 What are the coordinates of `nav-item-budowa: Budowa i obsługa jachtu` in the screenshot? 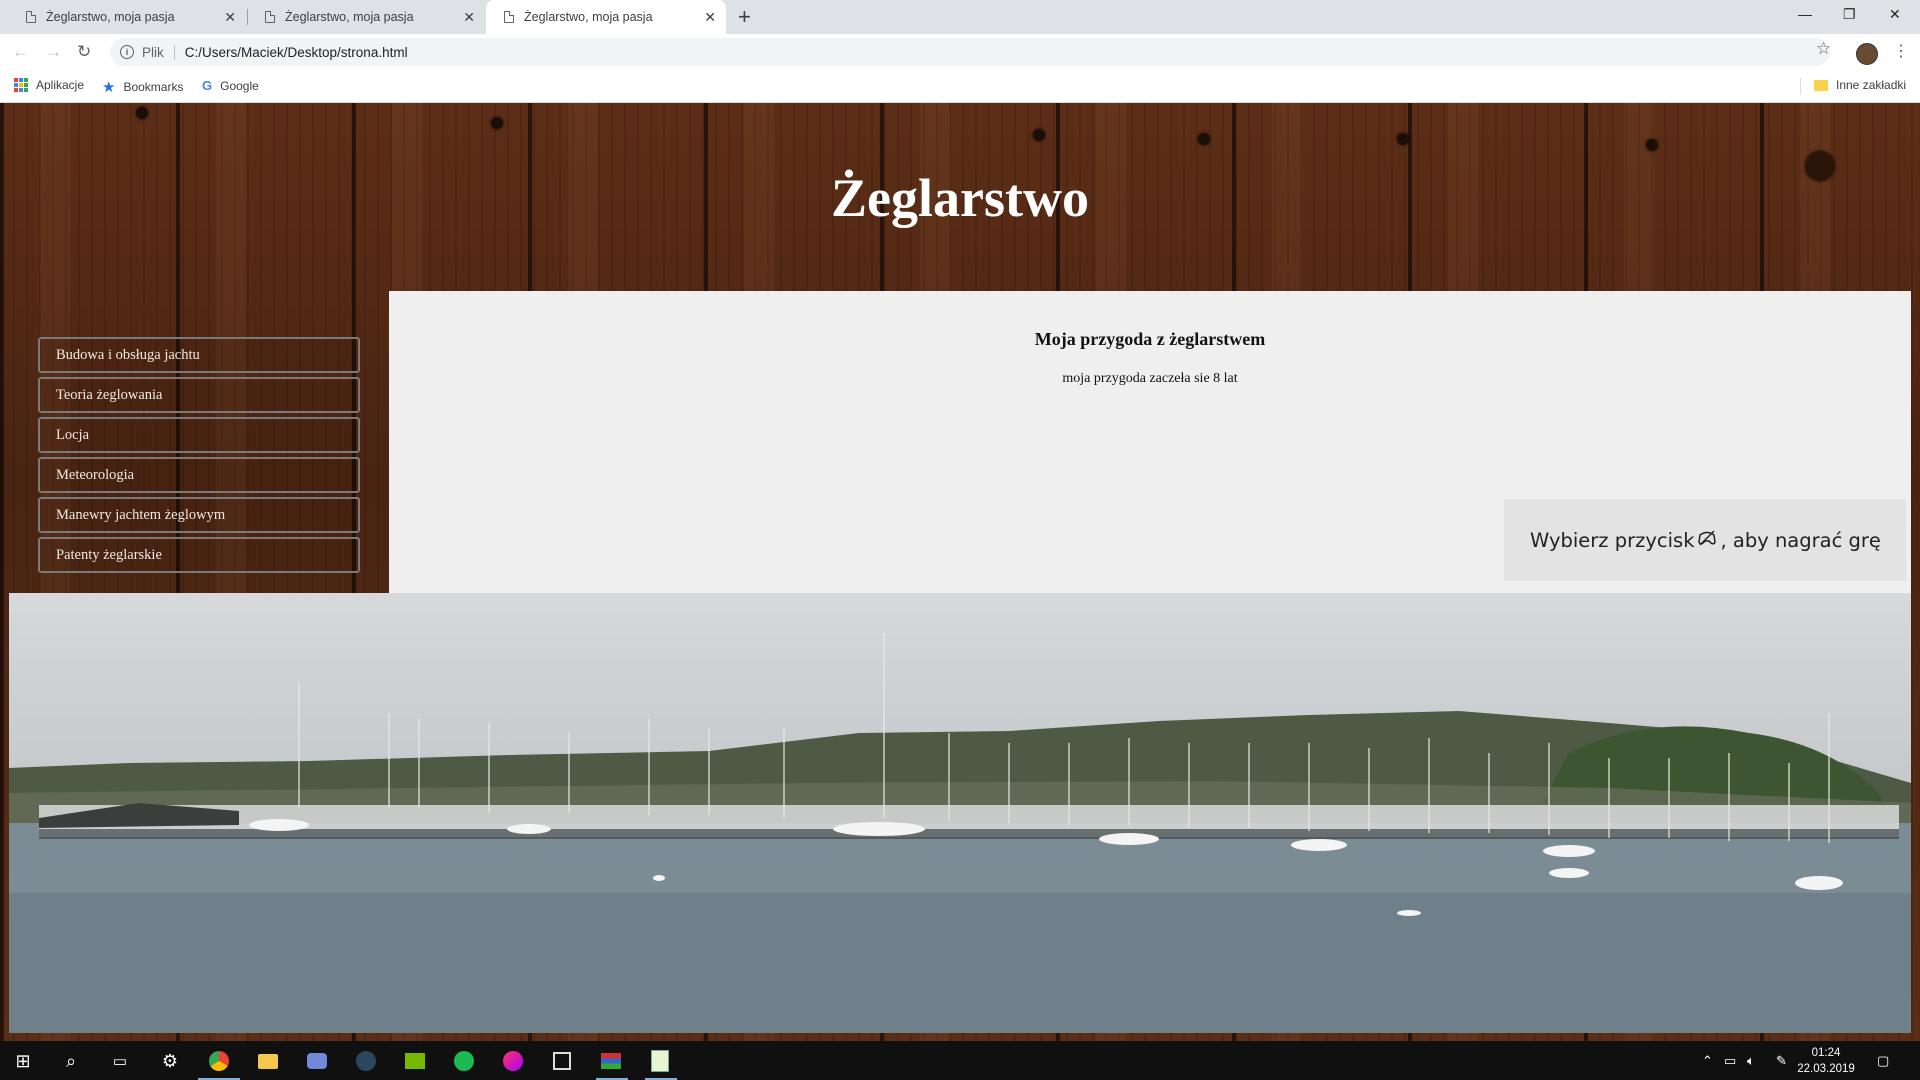 It's located at (199, 355).